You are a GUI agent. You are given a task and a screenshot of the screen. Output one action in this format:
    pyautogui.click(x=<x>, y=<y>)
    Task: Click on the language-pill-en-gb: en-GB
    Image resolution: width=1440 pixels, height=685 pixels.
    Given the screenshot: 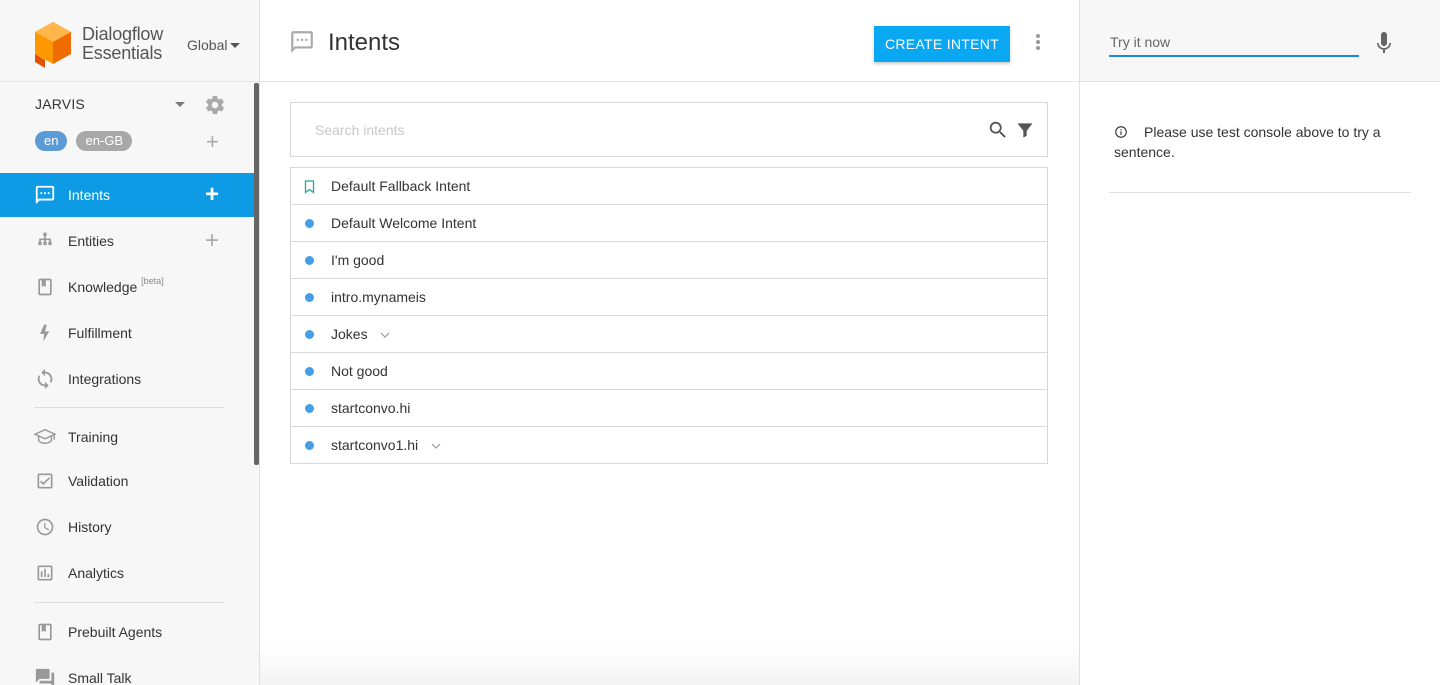 What is the action you would take?
    pyautogui.click(x=104, y=141)
    